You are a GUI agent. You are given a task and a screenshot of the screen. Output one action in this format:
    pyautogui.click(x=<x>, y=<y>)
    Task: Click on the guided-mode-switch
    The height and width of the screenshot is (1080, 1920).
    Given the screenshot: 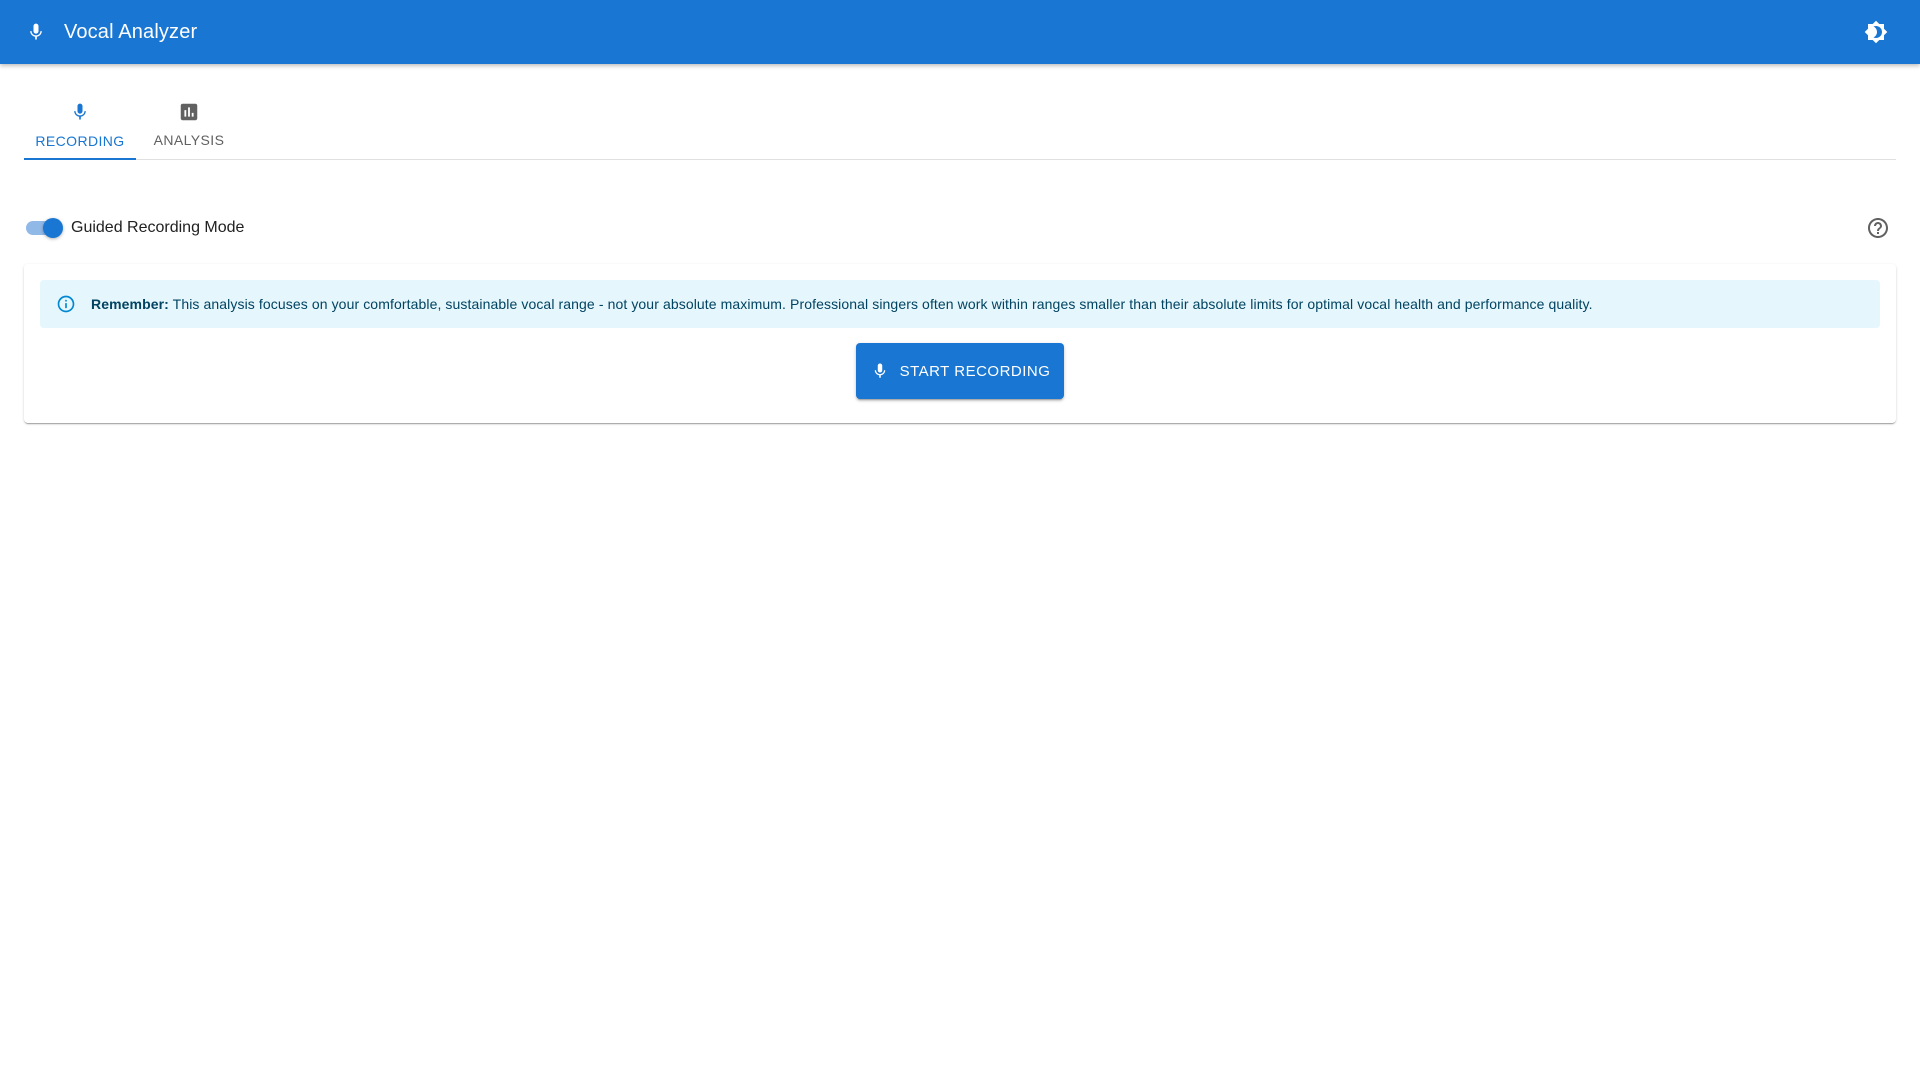 What is the action you would take?
    pyautogui.click(x=43, y=228)
    